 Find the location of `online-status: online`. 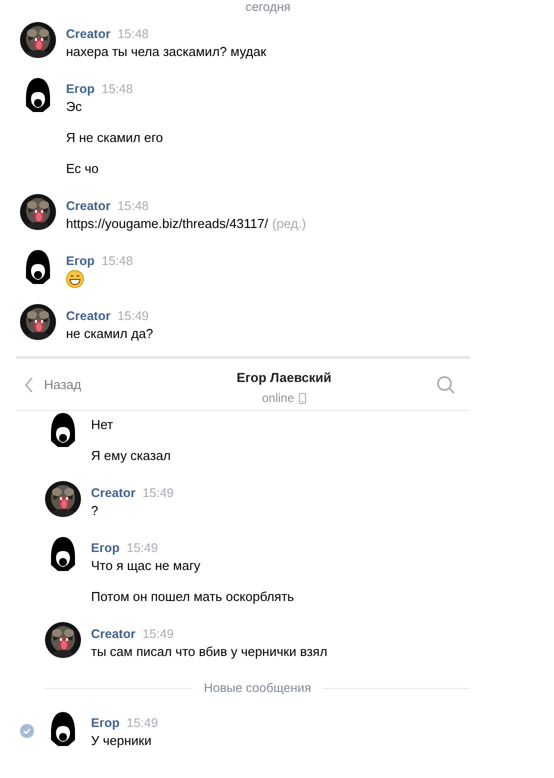

online-status: online is located at coordinates (278, 398).